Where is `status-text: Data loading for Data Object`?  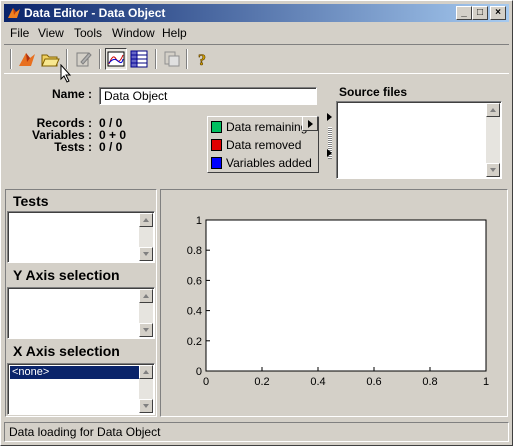 status-text: Data loading for Data Object is located at coordinates (85, 432).